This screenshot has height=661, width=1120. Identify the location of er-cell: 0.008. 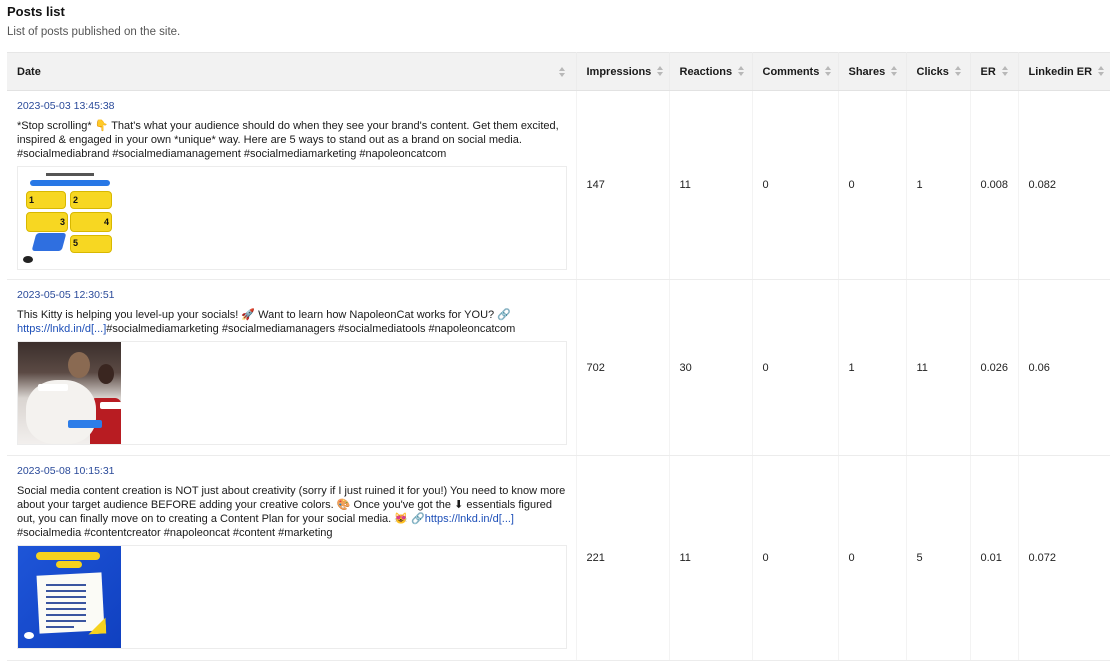
(994, 185).